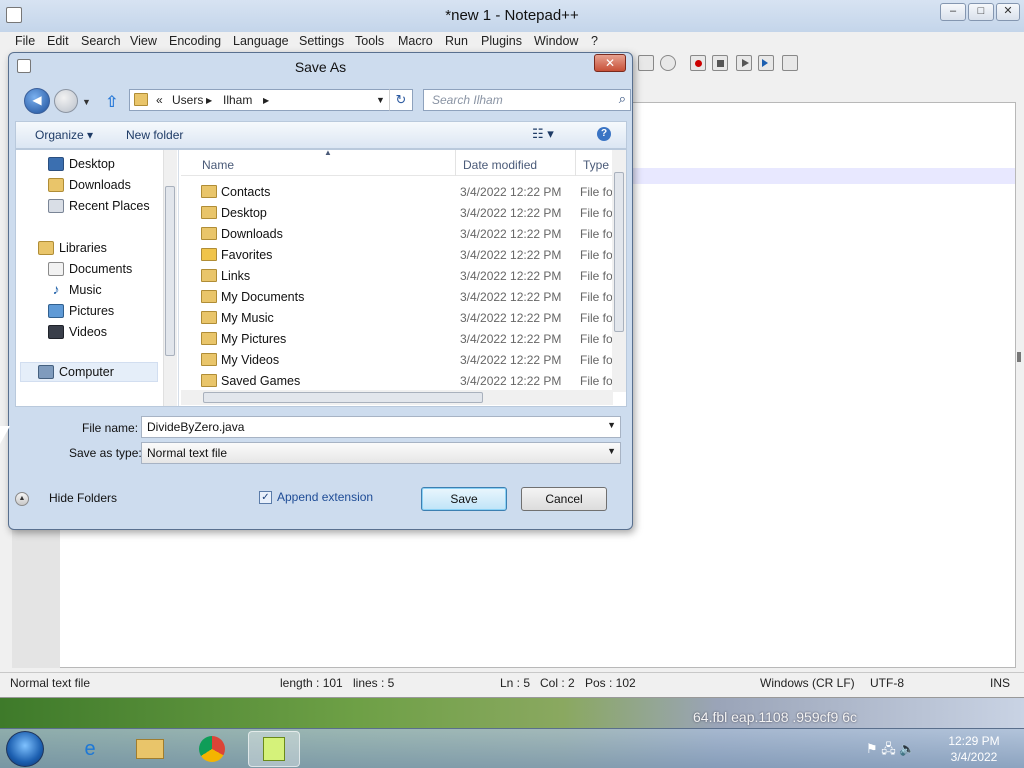 This screenshot has width=1024, height=768. What do you see at coordinates (22, 499) in the screenshot?
I see `collapse-up-icon: ▲` at bounding box center [22, 499].